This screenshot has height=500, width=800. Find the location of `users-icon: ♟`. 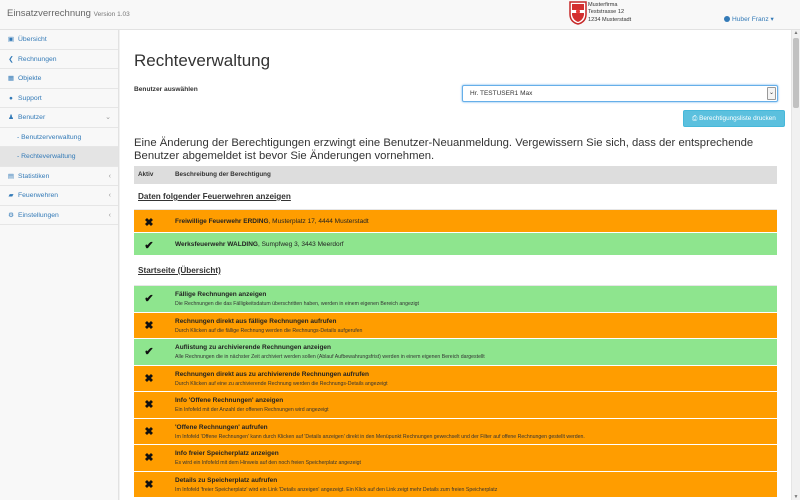

users-icon: ♟ is located at coordinates (11, 117).